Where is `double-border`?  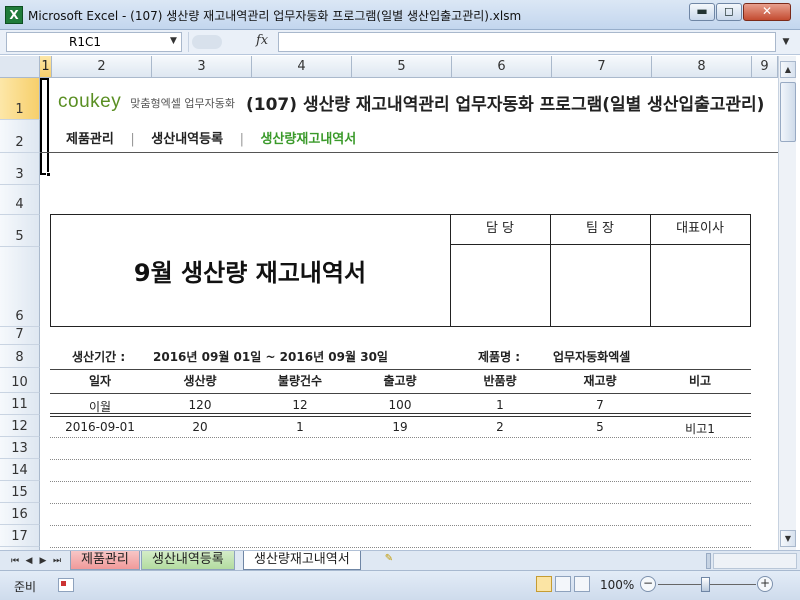
double-border is located at coordinates (400, 415).